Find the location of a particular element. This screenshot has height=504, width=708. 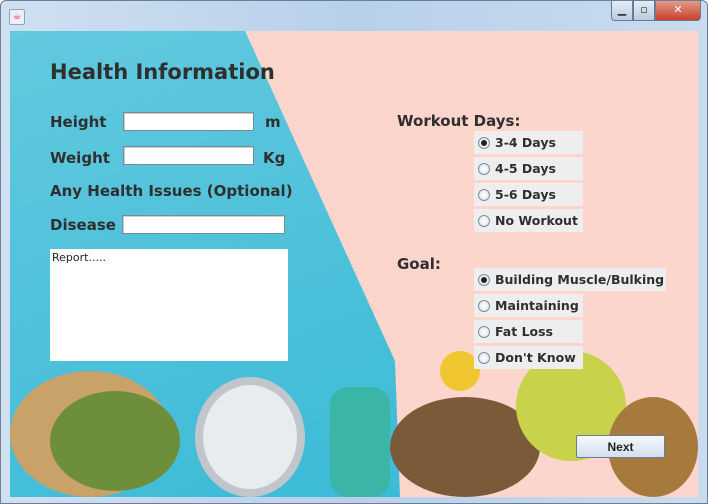

workout-days-label: Workout Days: is located at coordinates (459, 121).